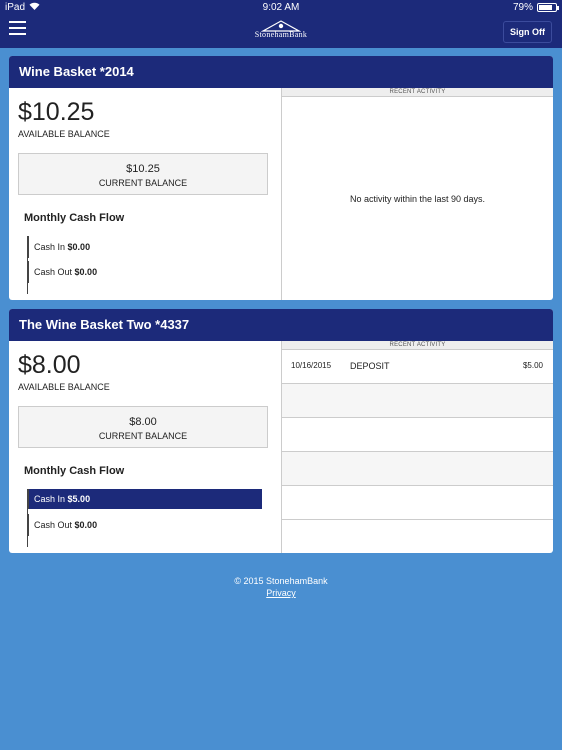  I want to click on available-balance: $10.25, so click(56, 112).